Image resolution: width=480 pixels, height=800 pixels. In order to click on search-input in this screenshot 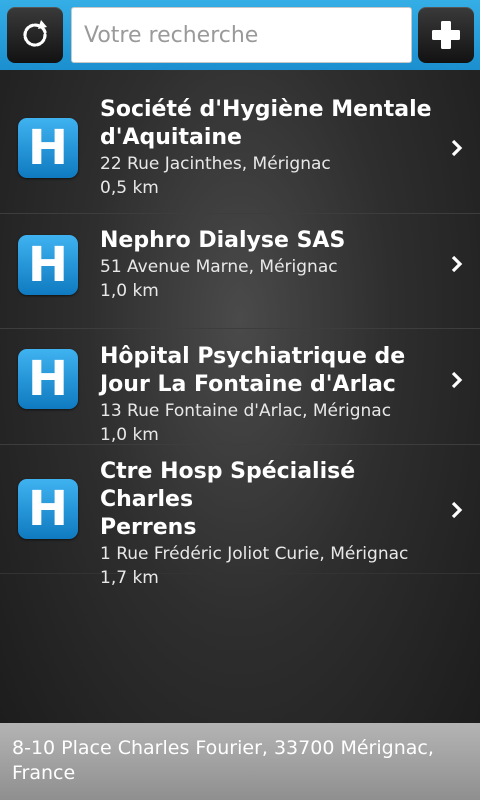, I will do `click(241, 35)`.